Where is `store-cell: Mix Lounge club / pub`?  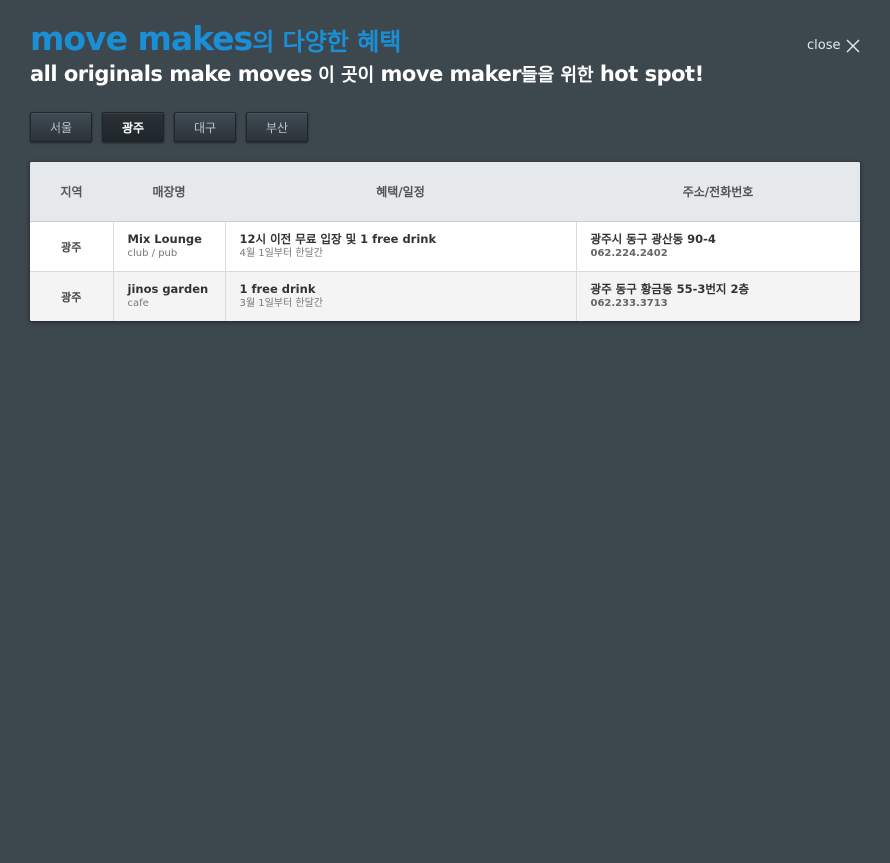 store-cell: Mix Lounge club / pub is located at coordinates (169, 246).